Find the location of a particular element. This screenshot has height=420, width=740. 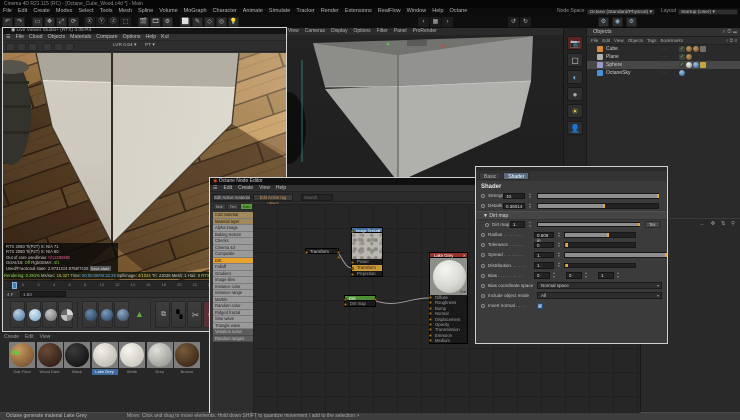

menu-item: Tracker is located at coordinates (305, 11).